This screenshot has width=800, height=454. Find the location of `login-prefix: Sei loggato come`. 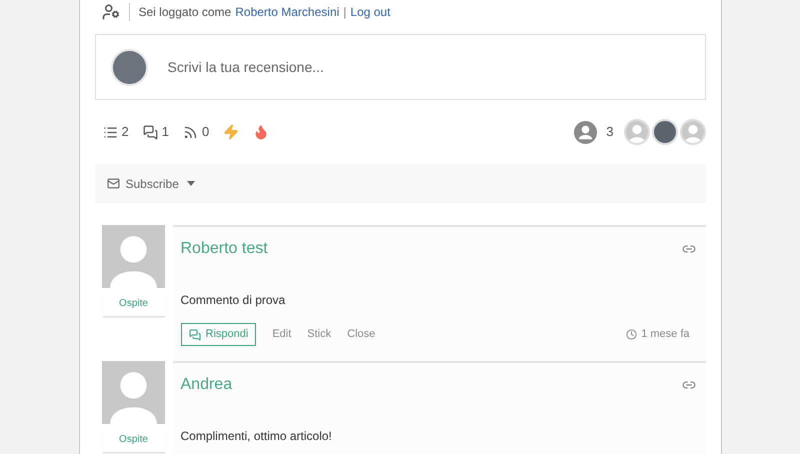

login-prefix: Sei loggato come is located at coordinates (185, 12).